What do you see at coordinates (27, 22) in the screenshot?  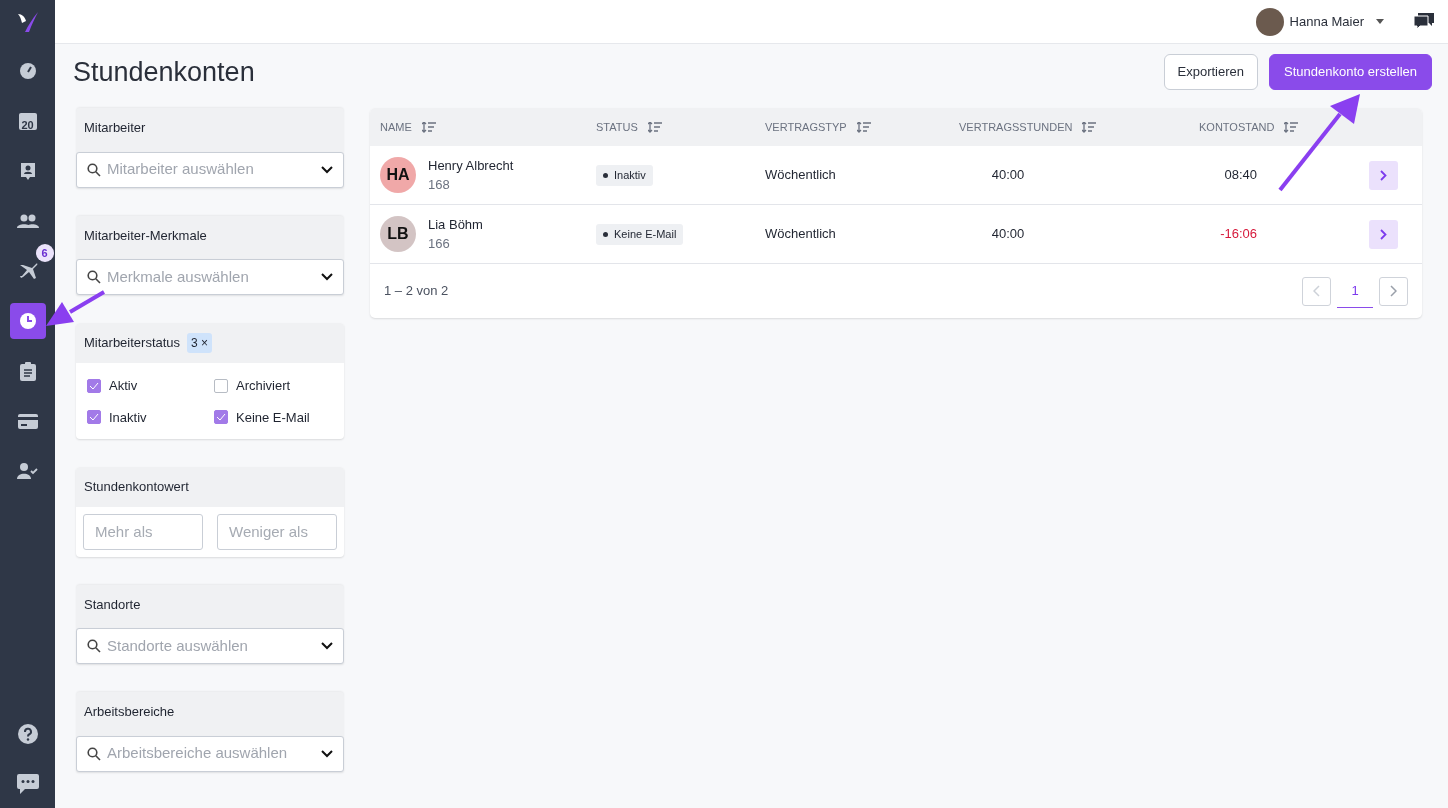 I see `logo-icon` at bounding box center [27, 22].